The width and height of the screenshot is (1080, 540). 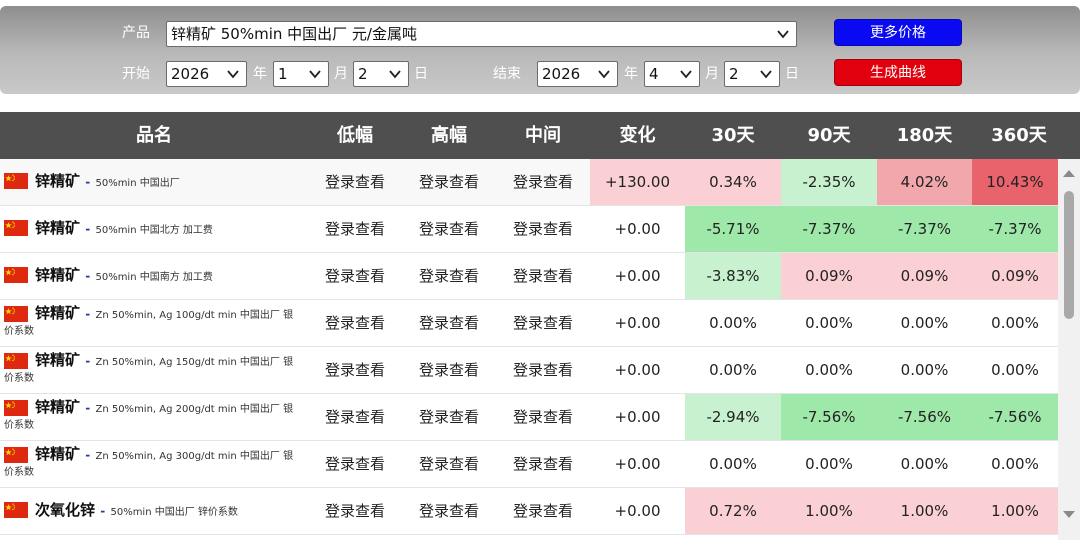 I want to click on end-year-select: 2026, so click(x=577, y=74).